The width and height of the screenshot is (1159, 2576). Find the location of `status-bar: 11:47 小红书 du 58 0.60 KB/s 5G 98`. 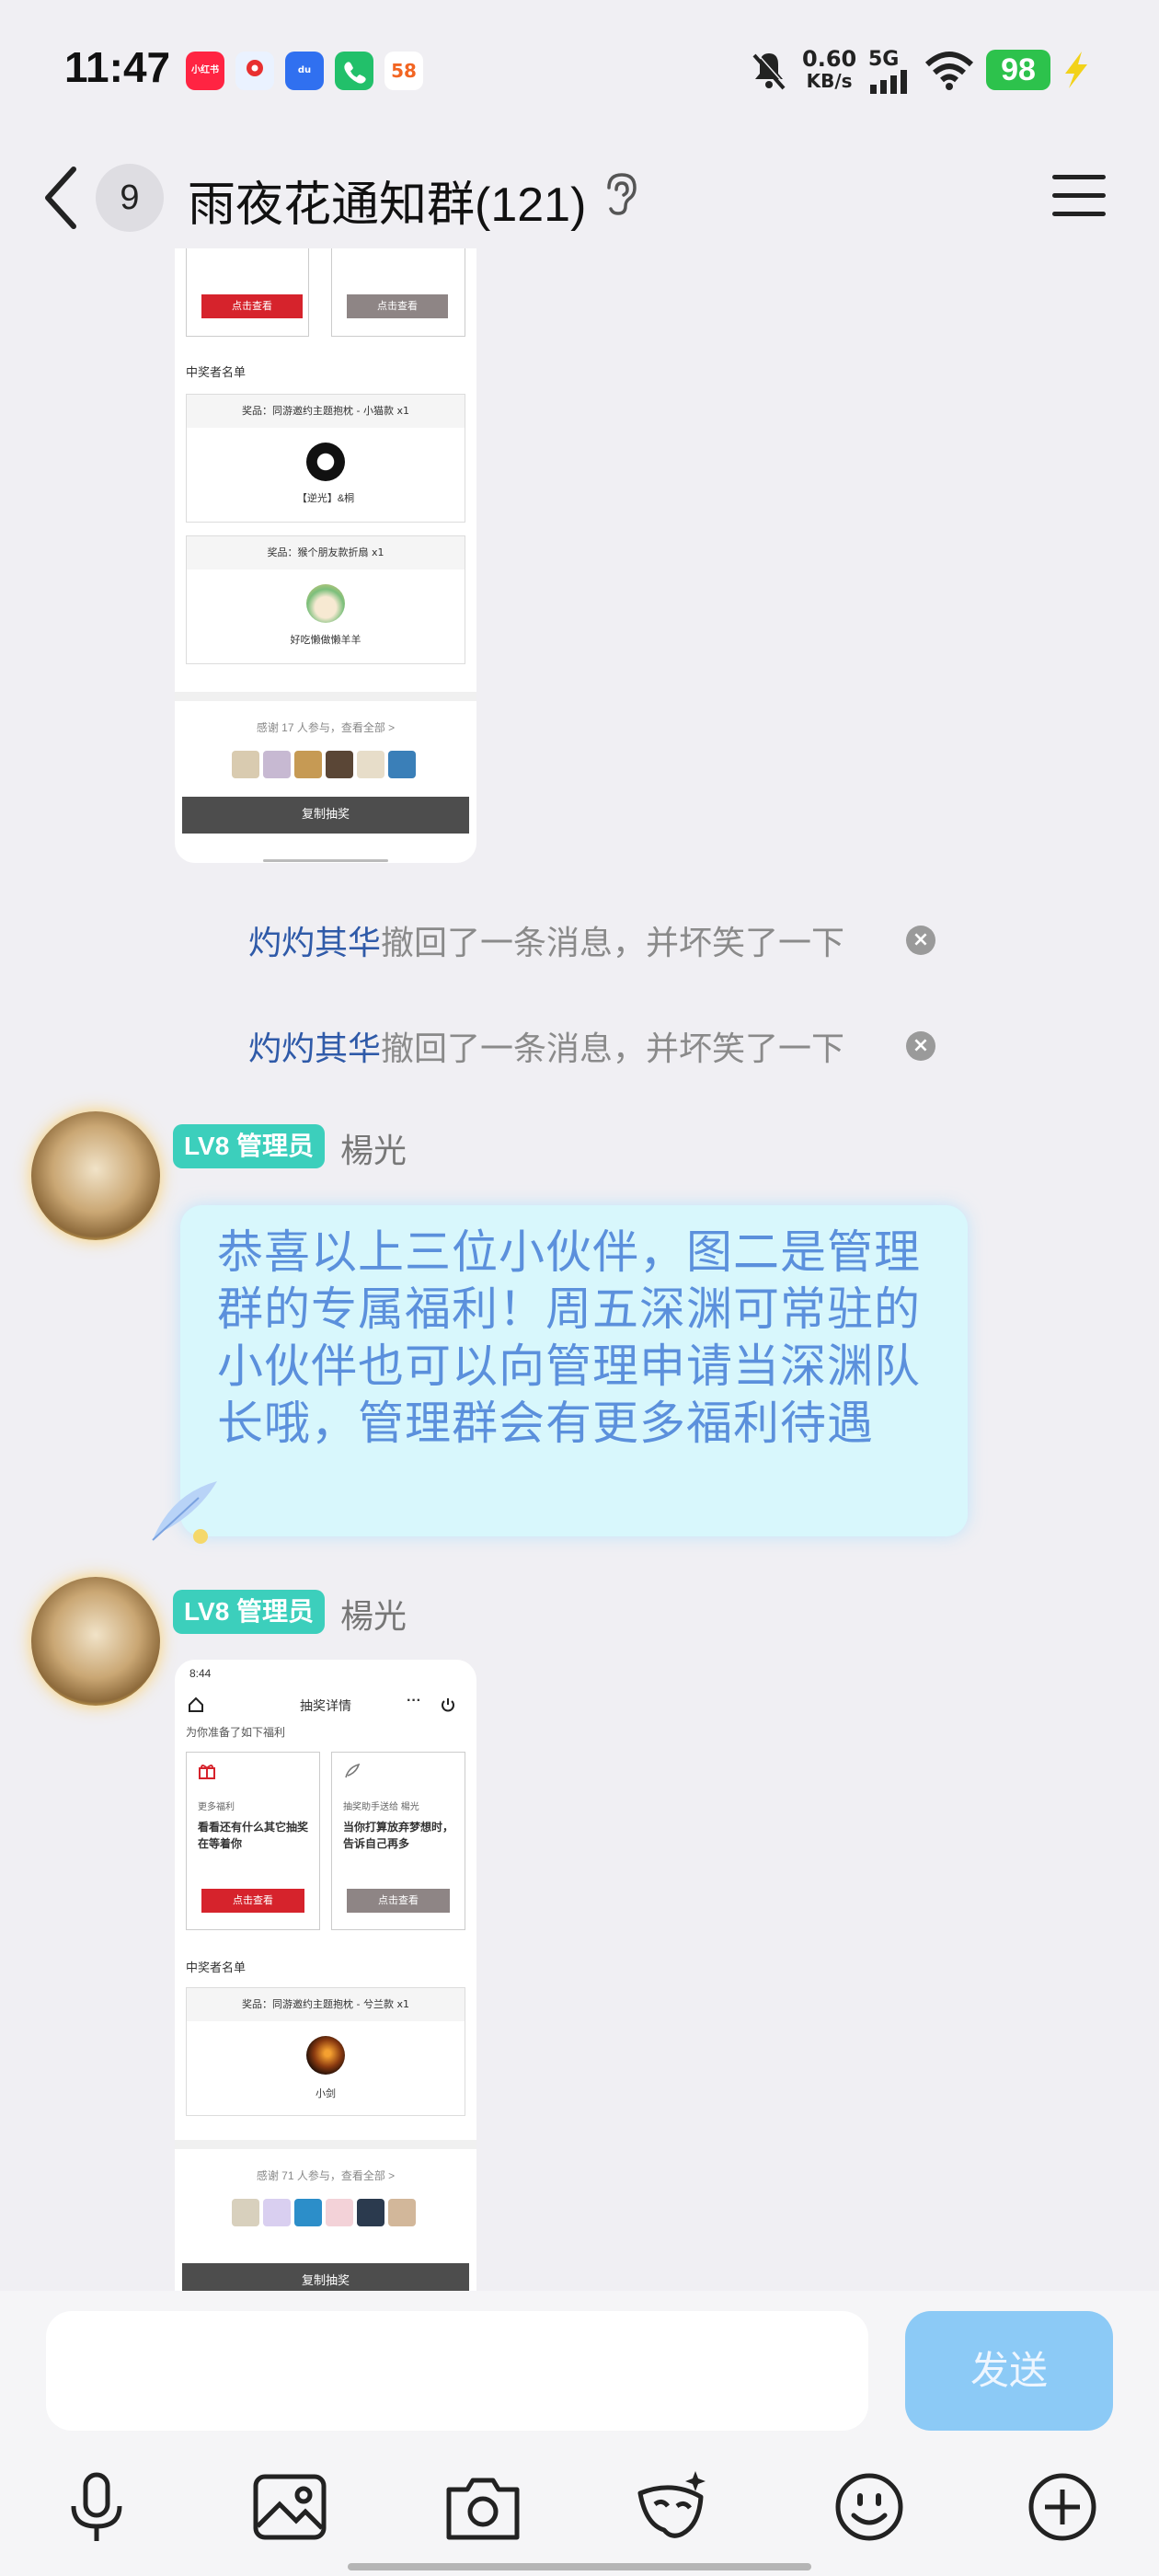

status-bar: 11:47 小红书 du 58 0.60 KB/s 5G 98 is located at coordinates (579, 69).